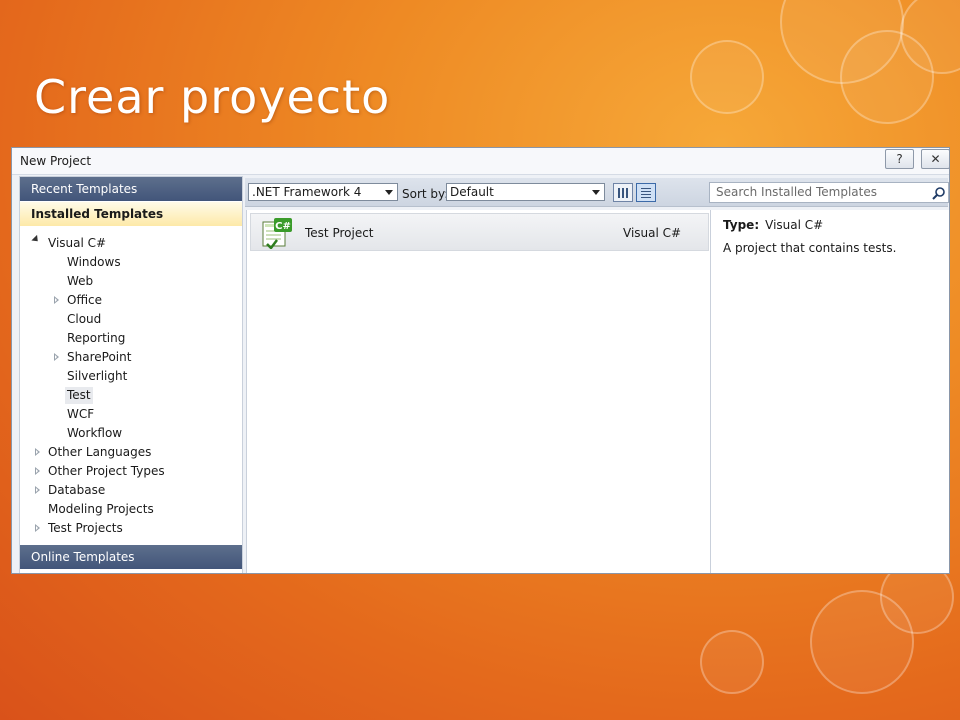  Describe the element at coordinates (899, 159) in the screenshot. I see `help-button: ?` at that location.